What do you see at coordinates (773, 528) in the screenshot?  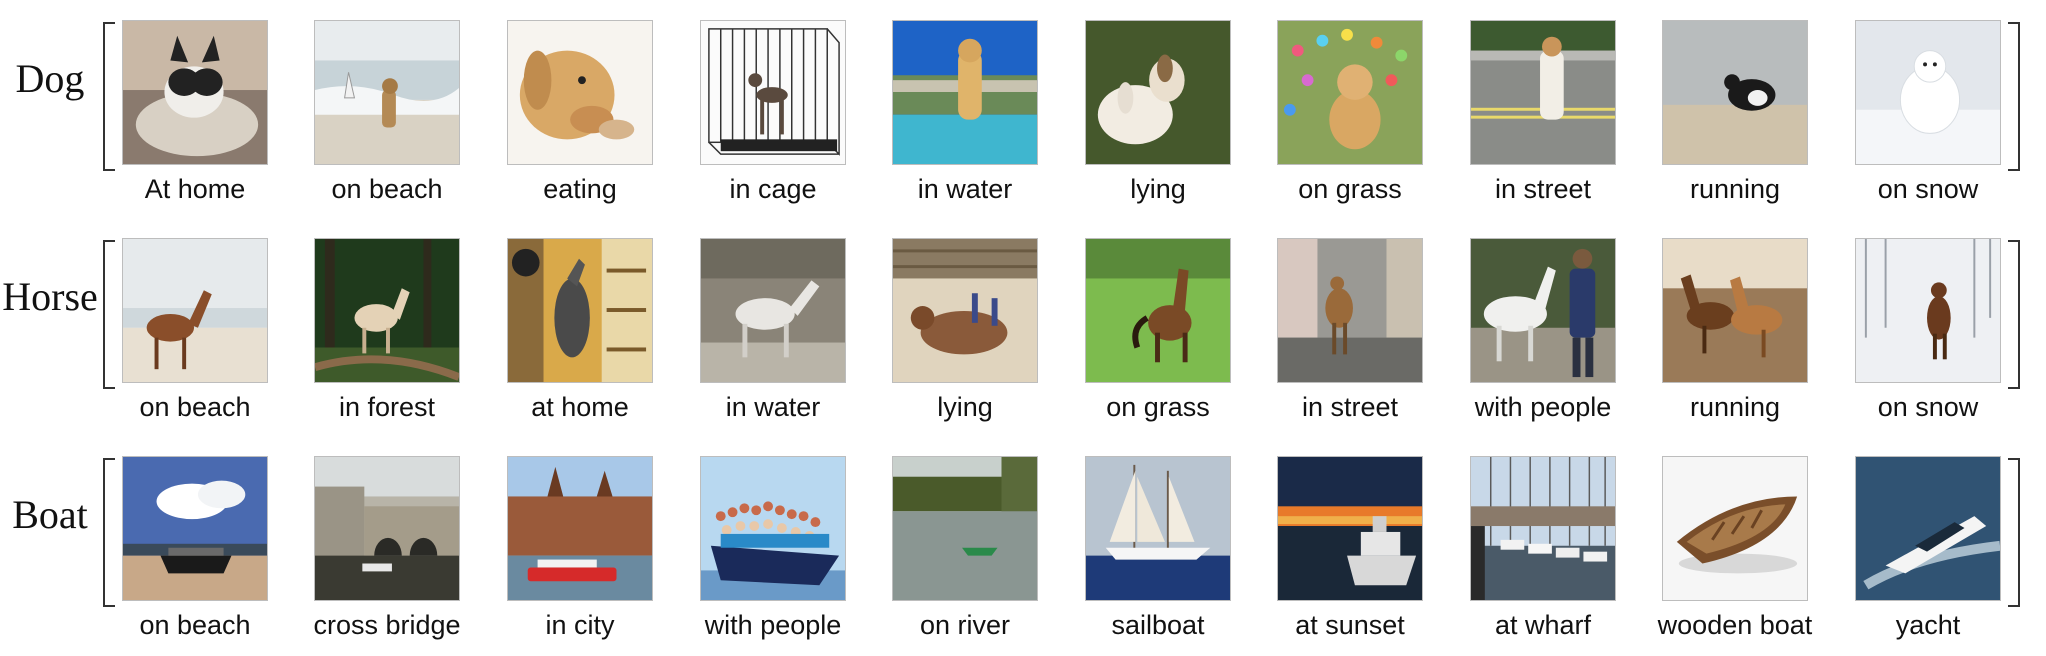 I see `image-boat-with-people` at bounding box center [773, 528].